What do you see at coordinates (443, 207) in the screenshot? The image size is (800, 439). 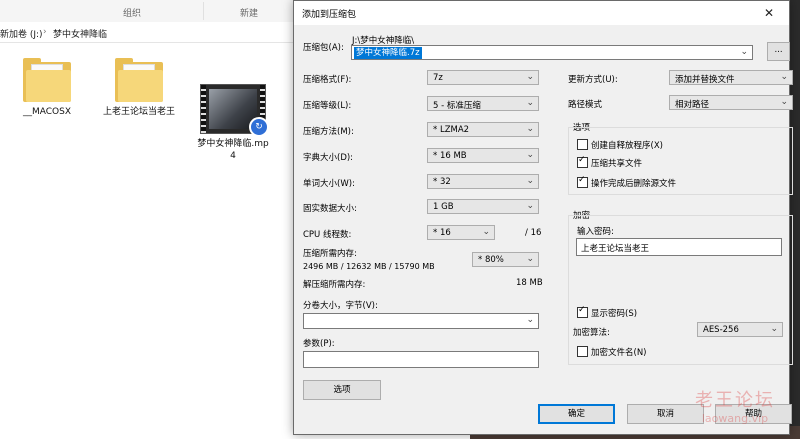 I see `solid-size-value: 1 GB` at bounding box center [443, 207].